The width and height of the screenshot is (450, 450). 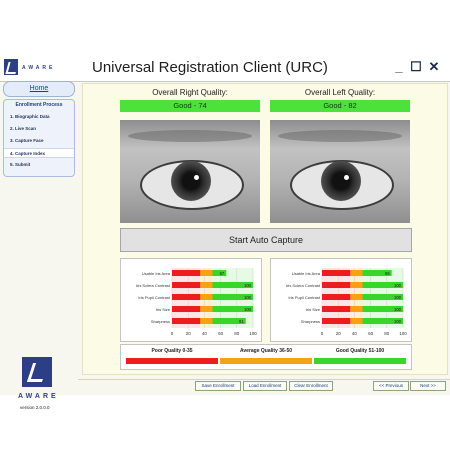 I want to click on value-label: 86, so click(x=387, y=273).